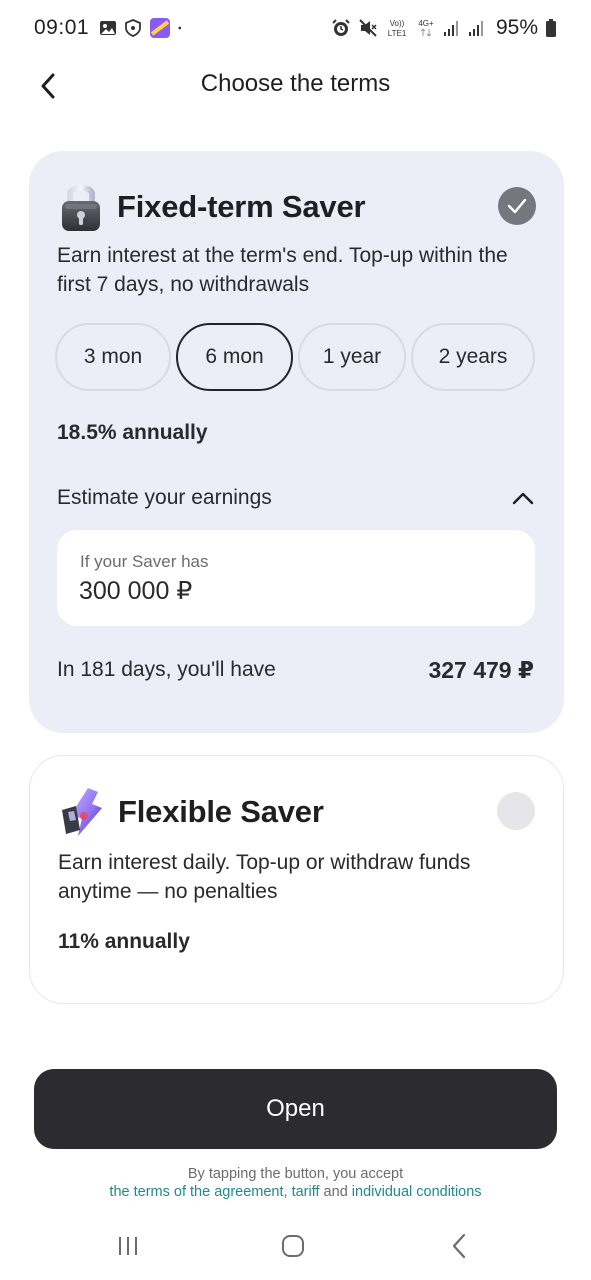 The width and height of the screenshot is (591, 1280). What do you see at coordinates (397, 33) in the screenshot?
I see `svg-text: LTE1` at bounding box center [397, 33].